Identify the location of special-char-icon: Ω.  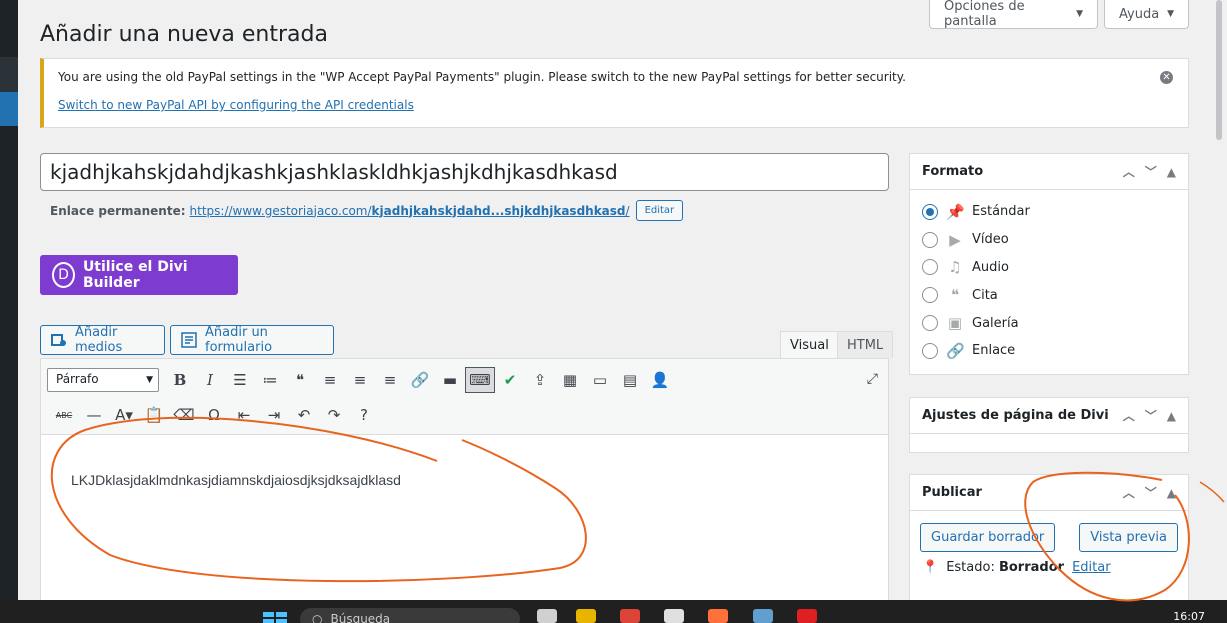
(214, 415).